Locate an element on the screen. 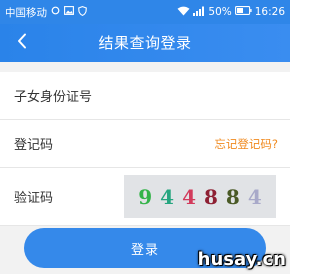 Image resolution: width=320 pixels, height=274 pixels. status-bar: 中国移动 50% 16:26 is located at coordinates (145, 12).